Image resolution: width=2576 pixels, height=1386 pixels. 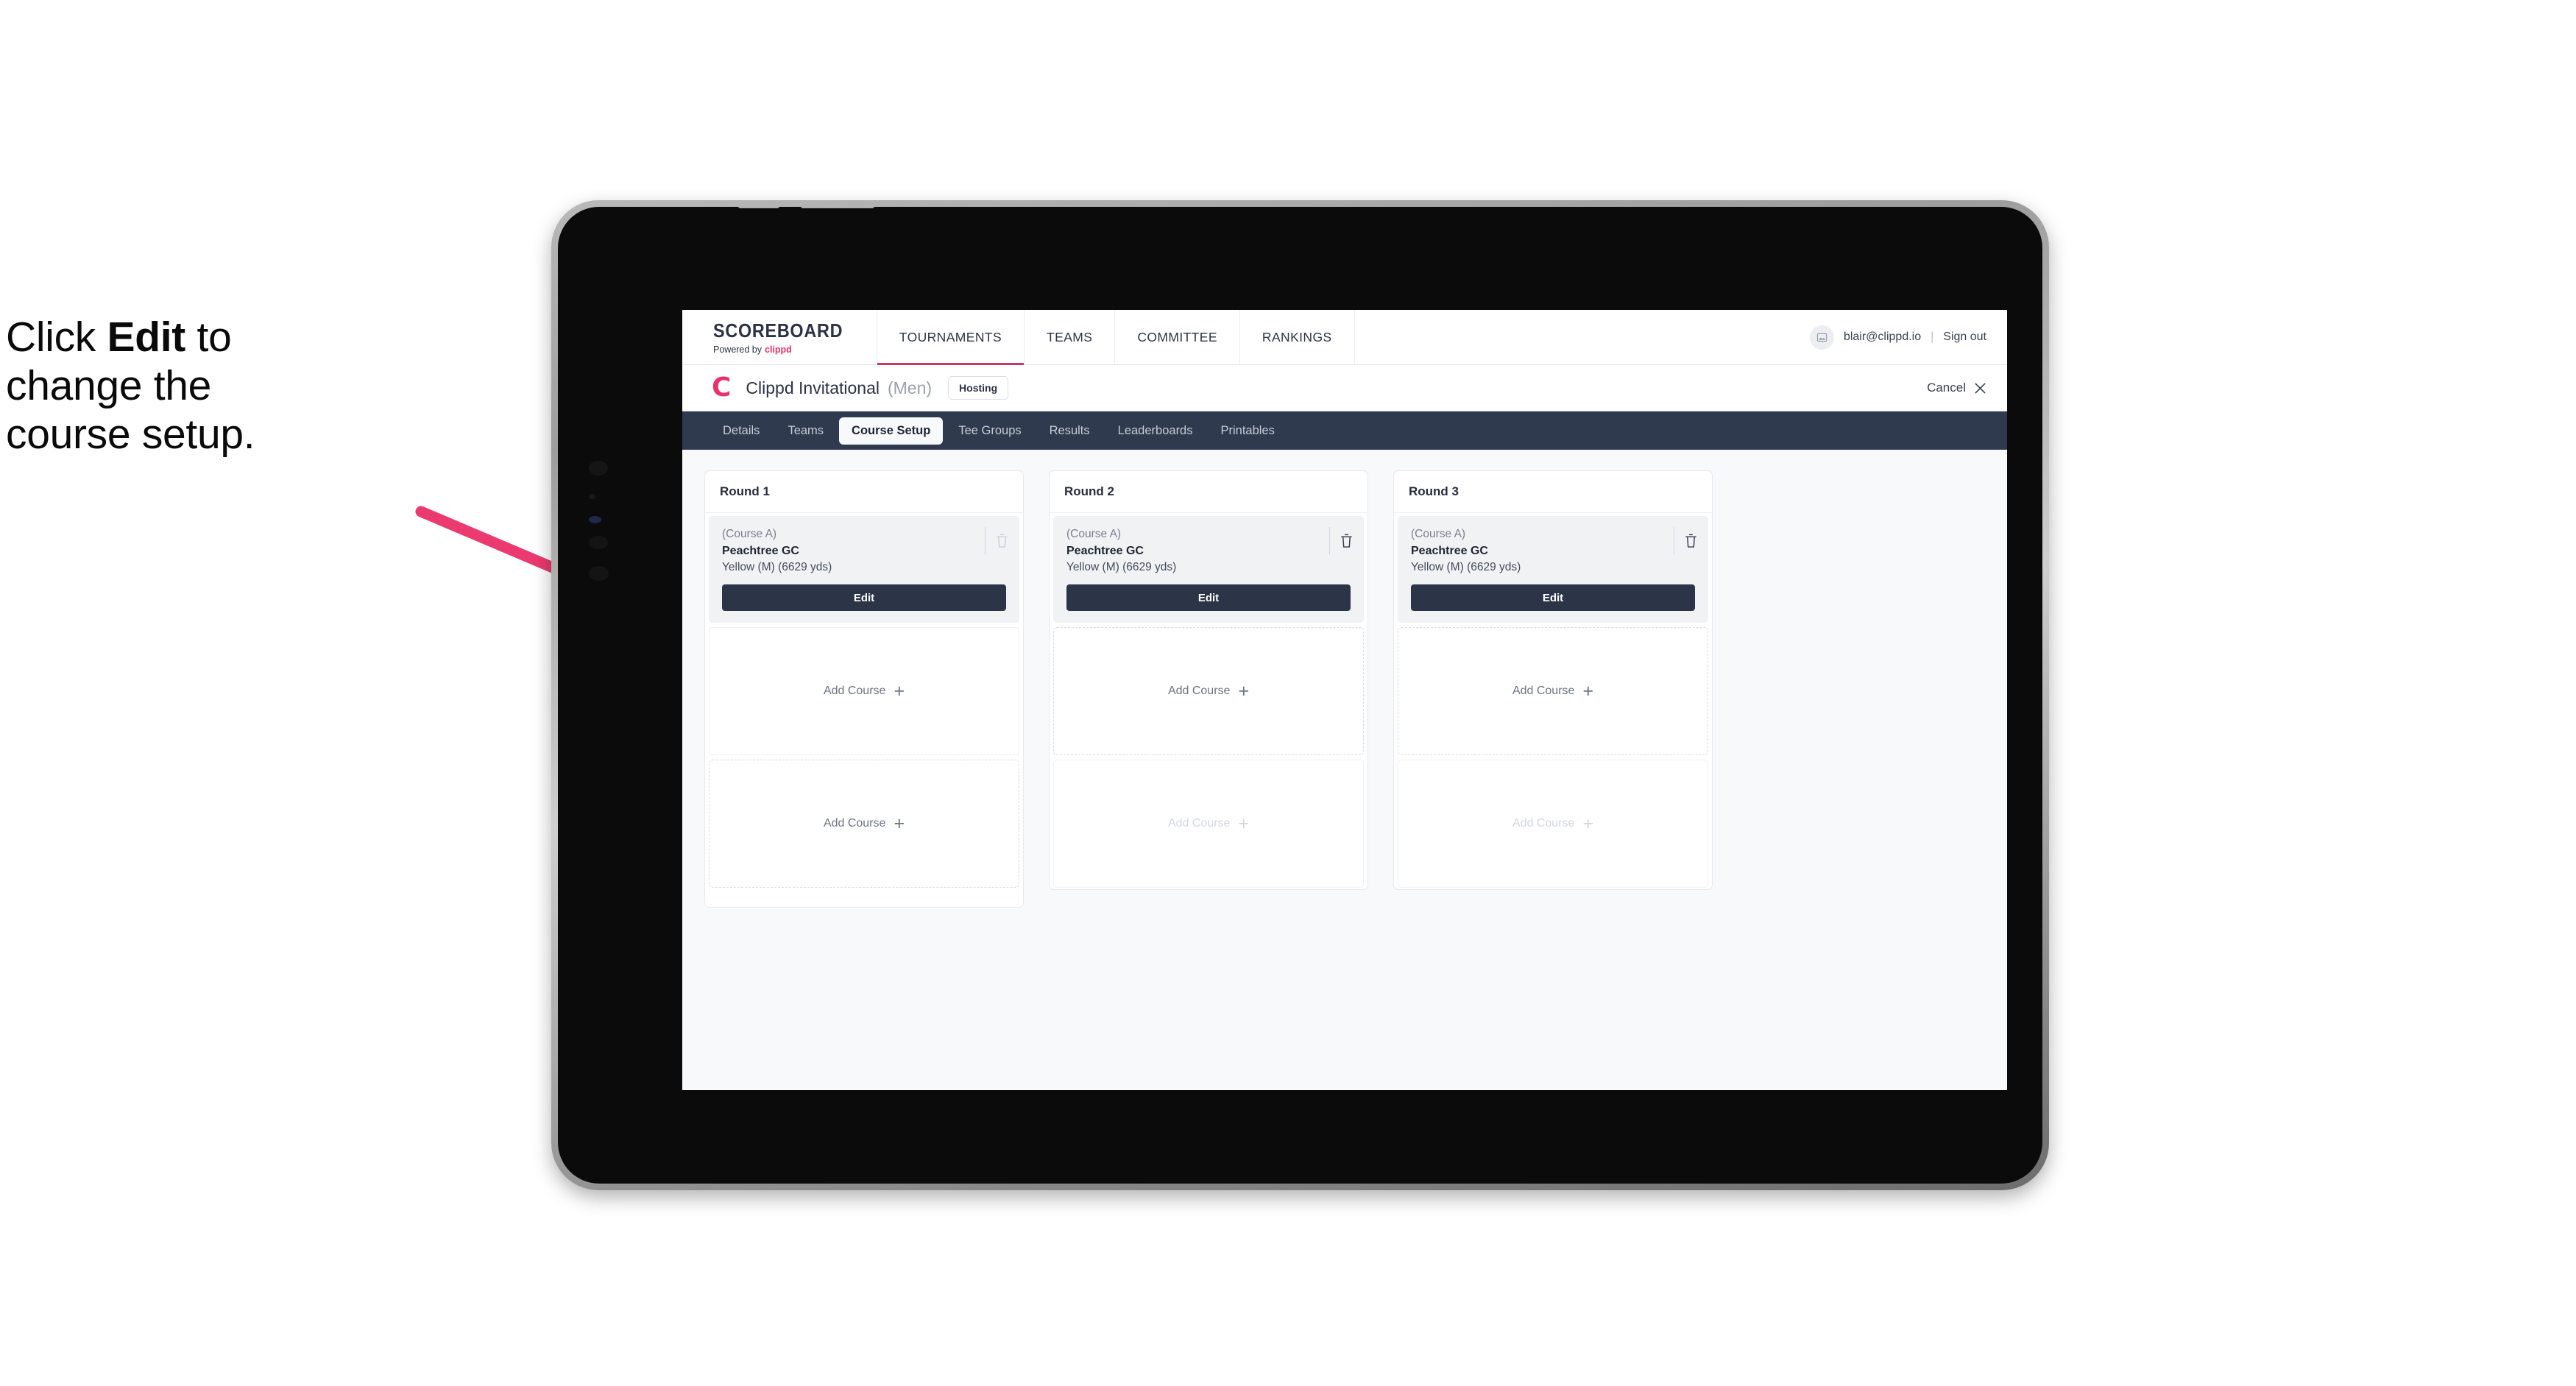 I want to click on brand-subtitle: Powered by clippd, so click(x=785, y=349).